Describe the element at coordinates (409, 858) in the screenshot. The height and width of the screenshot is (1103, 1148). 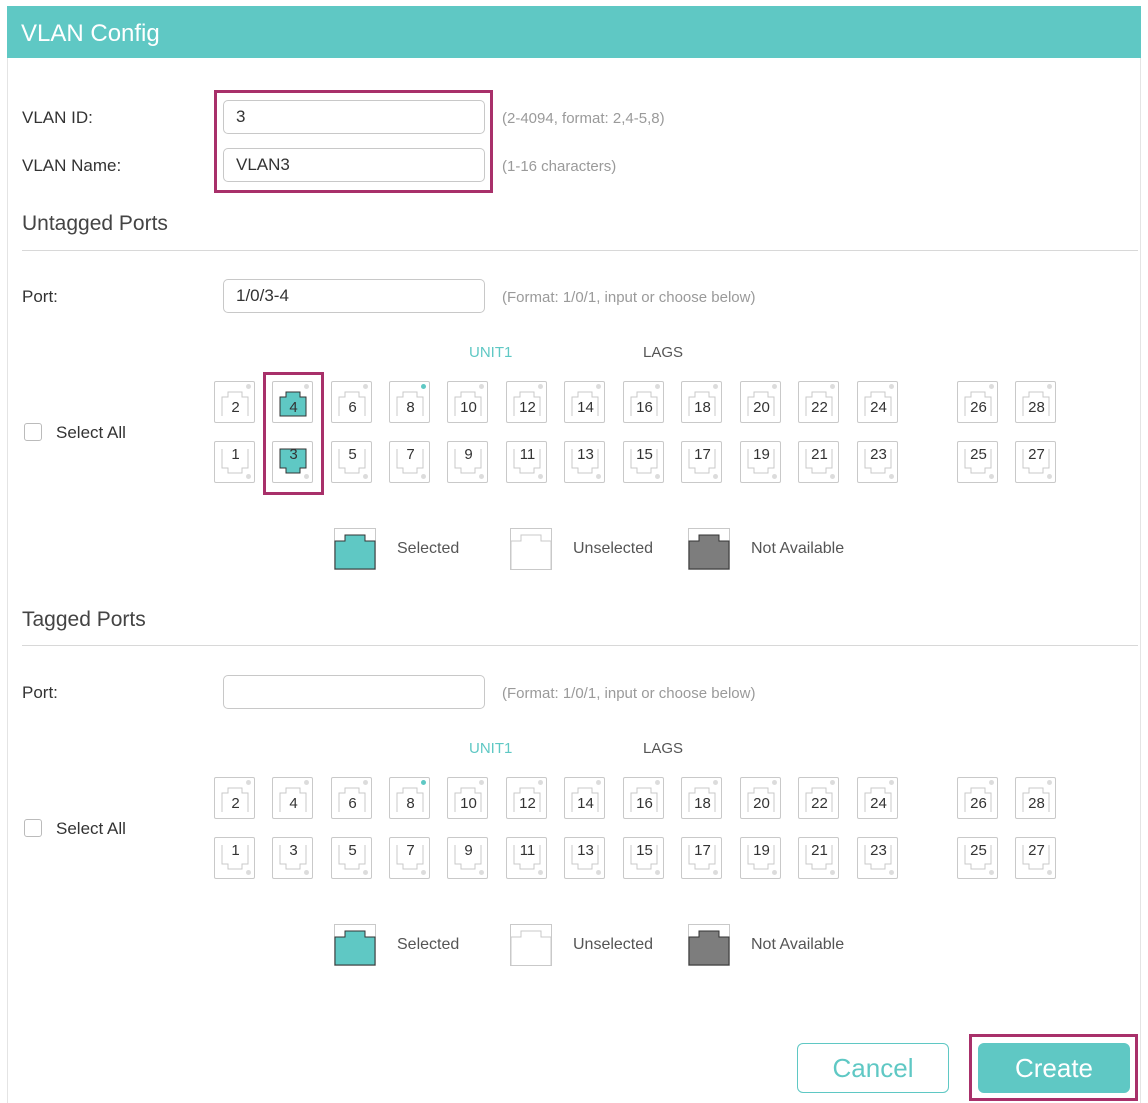
I see `tagged-port-7: 7` at that location.